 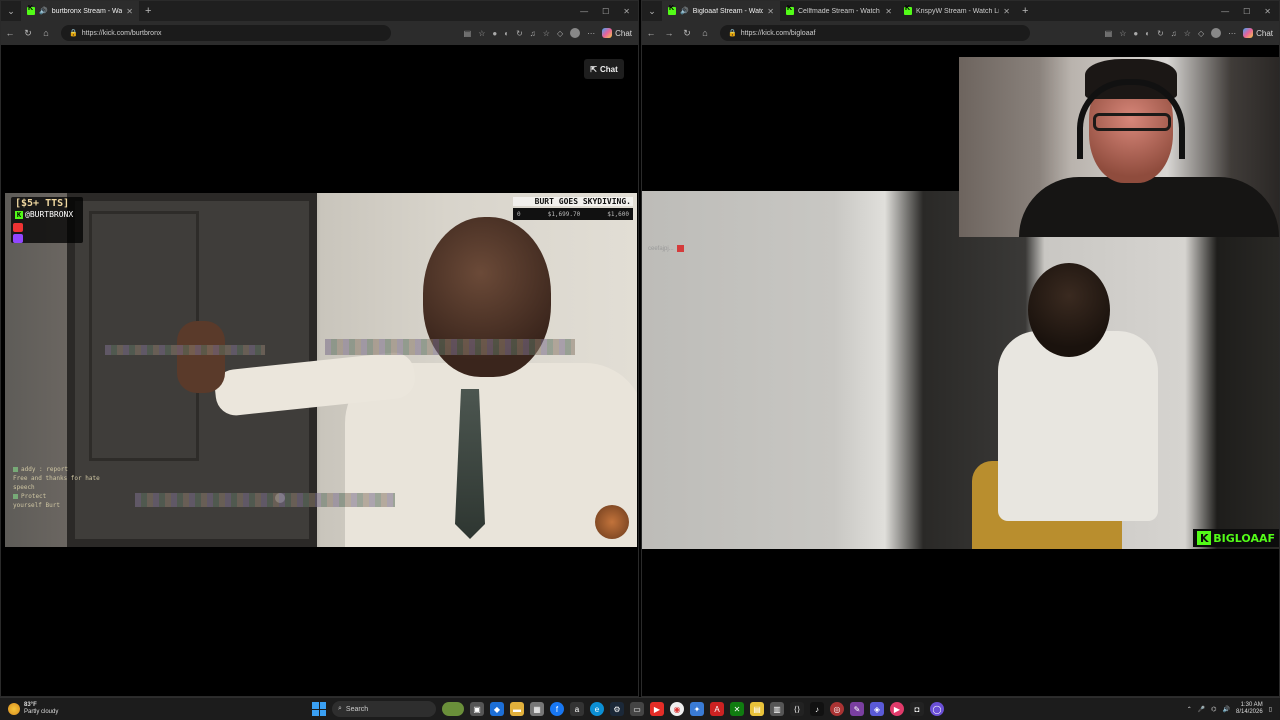 I want to click on weather-temp: 83°F, so click(x=30, y=705).